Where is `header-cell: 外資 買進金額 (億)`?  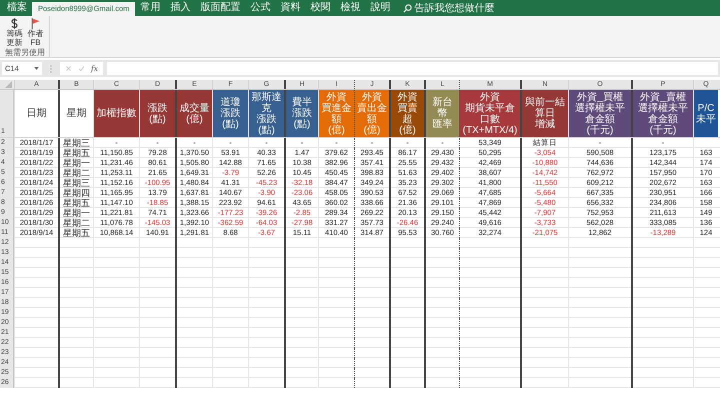
header-cell: 外資 買進金額 (億) is located at coordinates (336, 113).